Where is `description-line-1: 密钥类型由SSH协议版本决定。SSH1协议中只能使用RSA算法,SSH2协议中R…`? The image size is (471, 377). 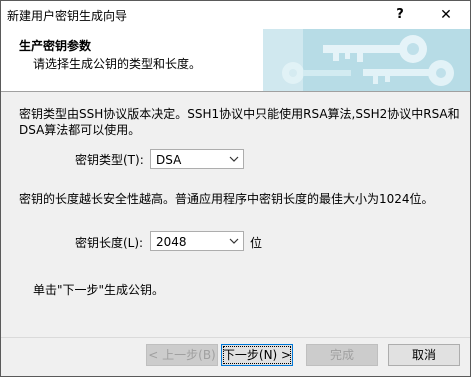
description-line-1: 密钥类型由SSH协议版本决定。SSH1协议中只能使用RSA算法,SSH2协议中R… is located at coordinates (239, 114).